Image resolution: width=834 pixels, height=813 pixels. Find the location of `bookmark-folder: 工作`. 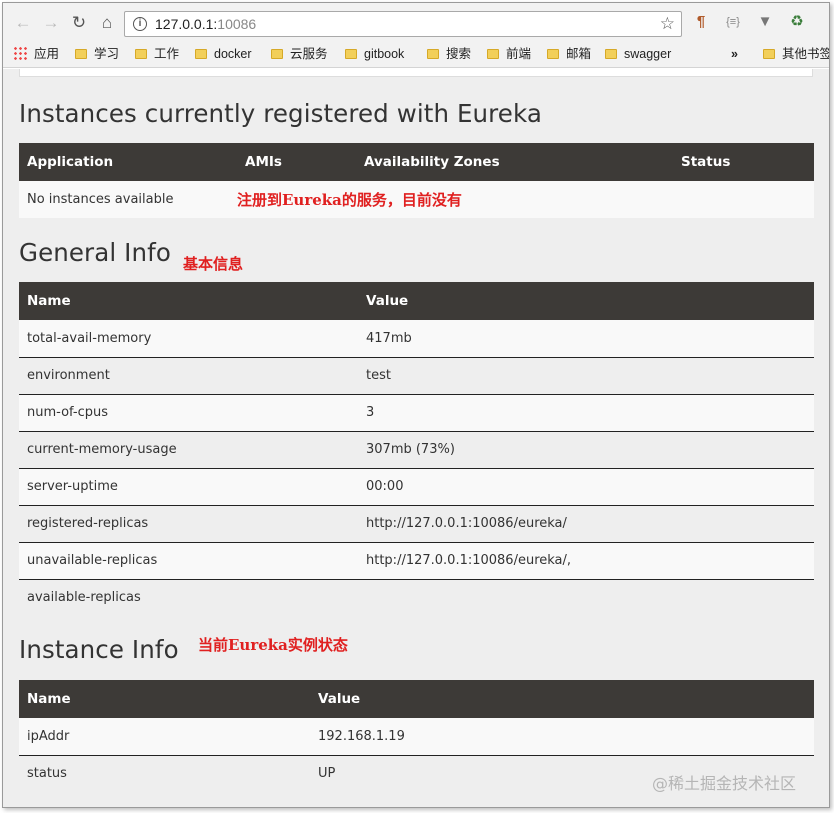

bookmark-folder: 工作 is located at coordinates (157, 54).